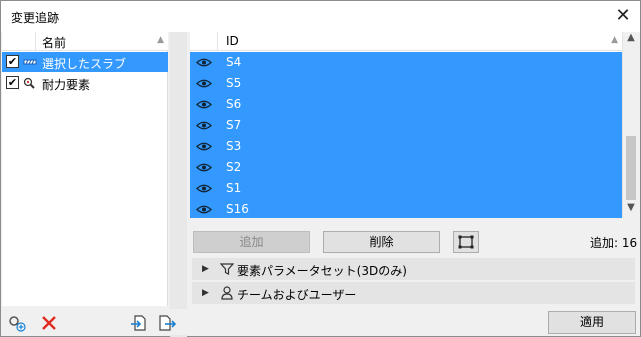 The height and width of the screenshot is (337, 641). What do you see at coordinates (631, 168) in the screenshot?
I see `scroll-thumb` at bounding box center [631, 168].